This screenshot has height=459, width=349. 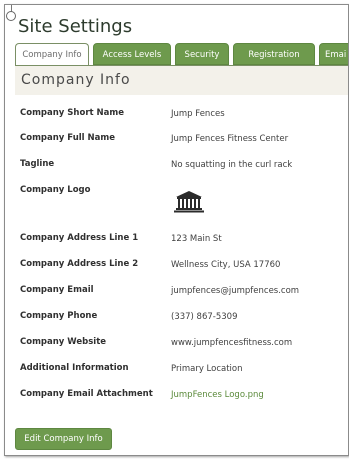 What do you see at coordinates (74, 368) in the screenshot?
I see `additional-information-label: Additional Information` at bounding box center [74, 368].